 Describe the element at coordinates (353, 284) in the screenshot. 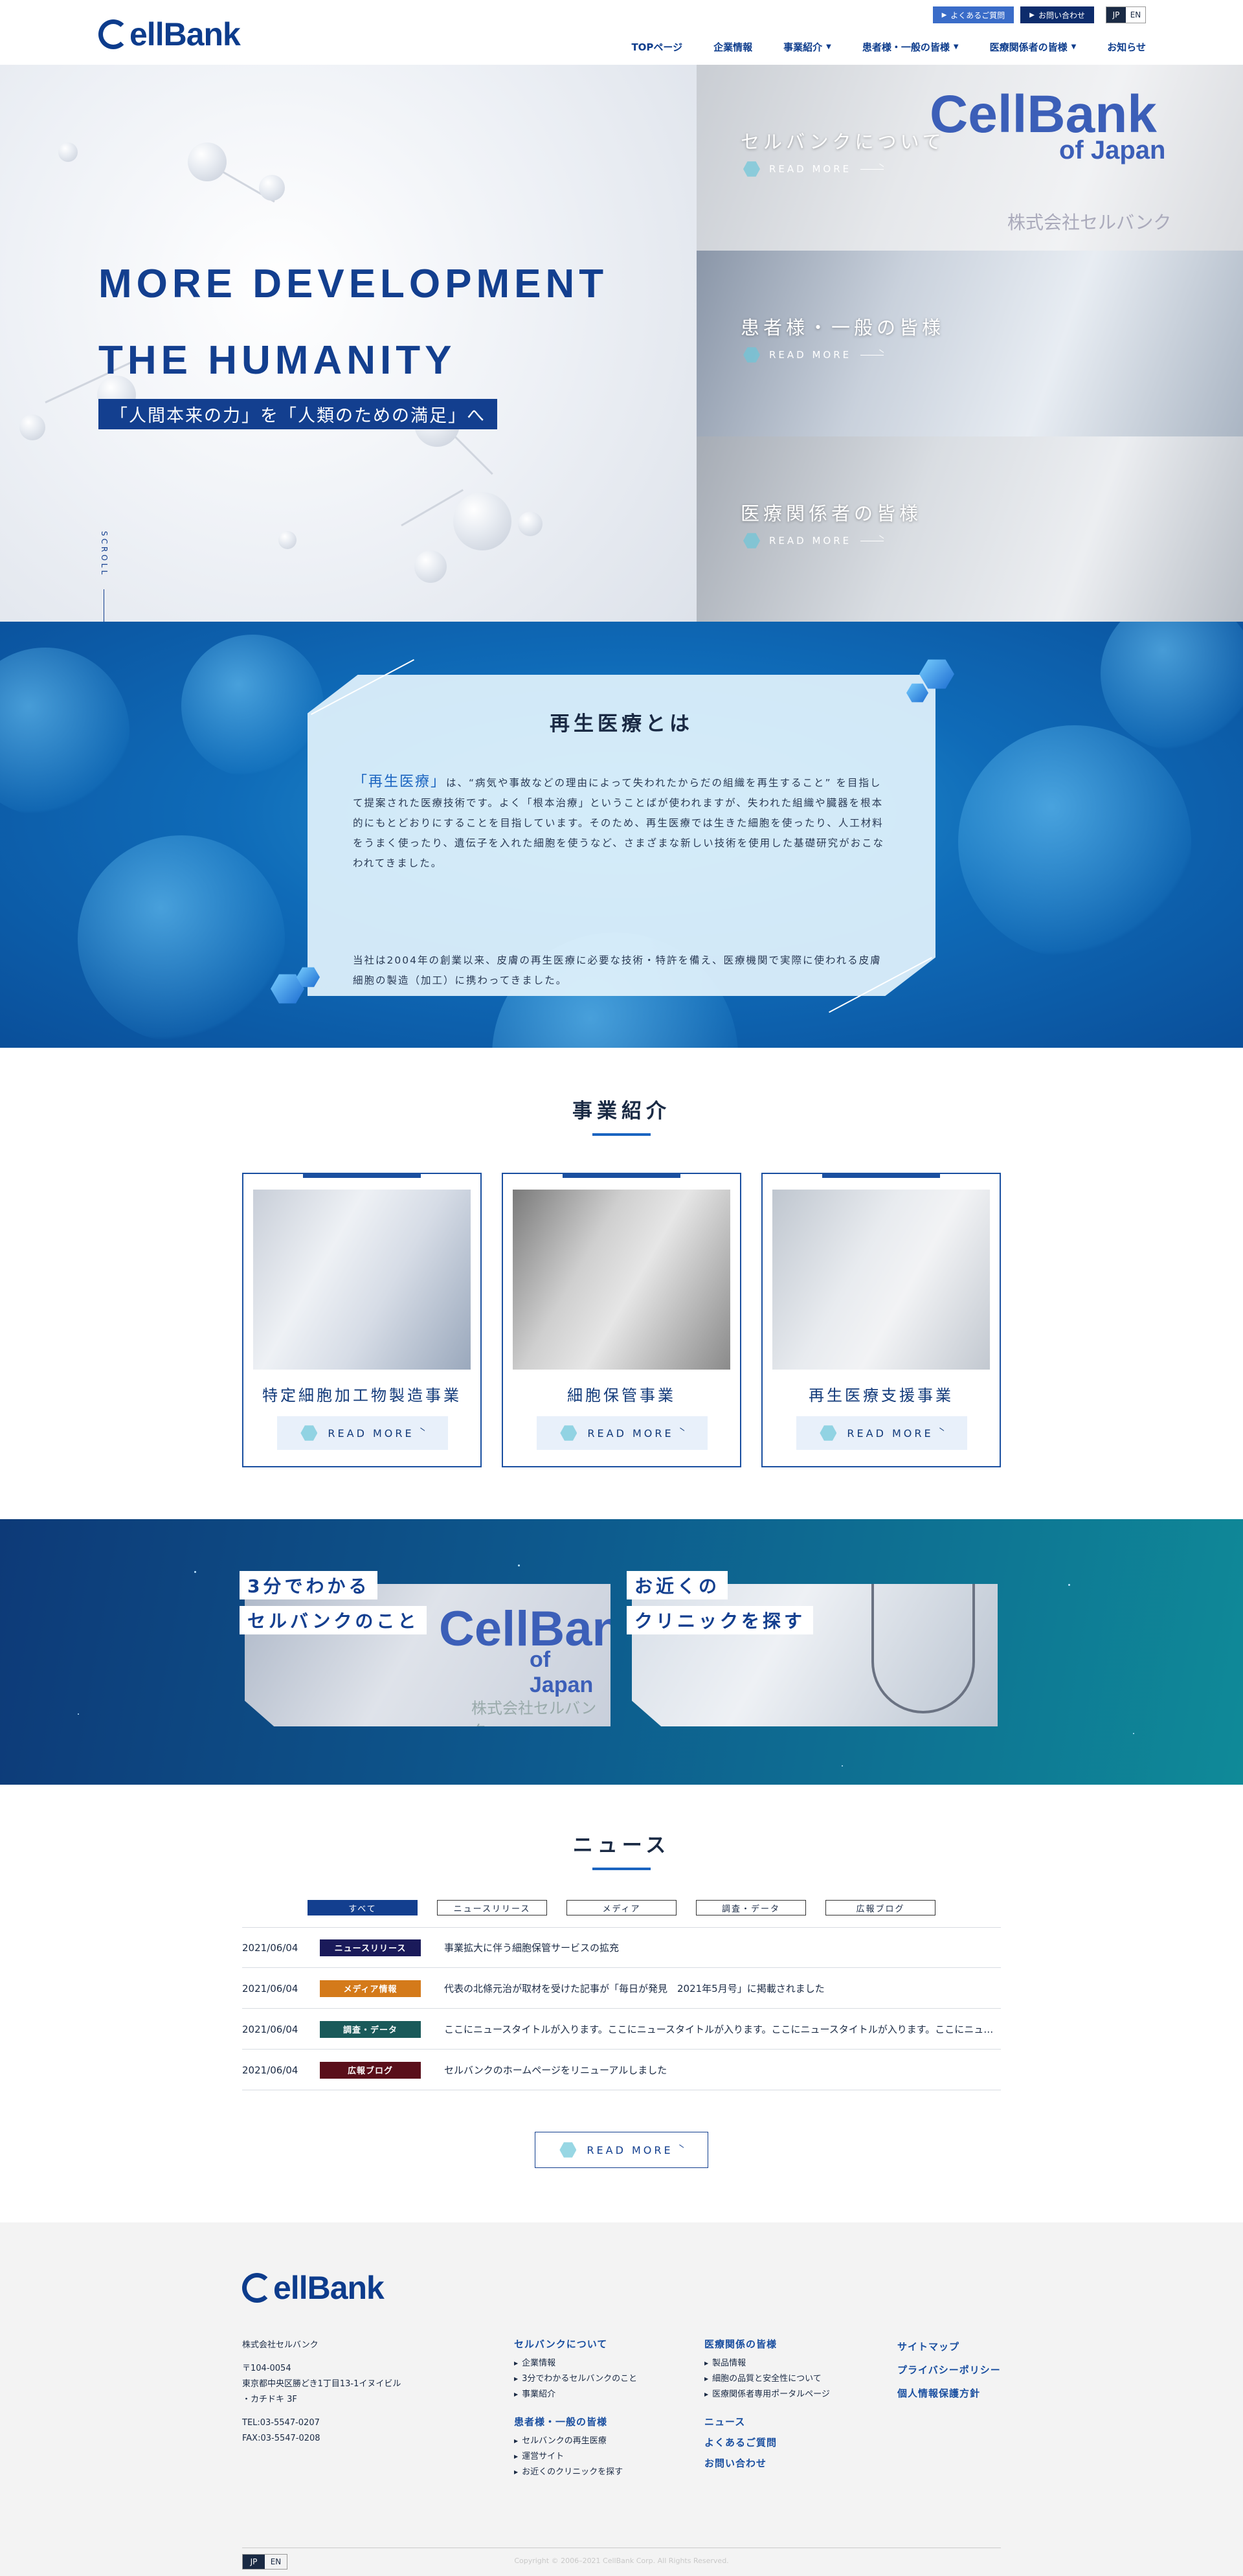

I see `hero-headline-line: MORE DEVELOPMENT` at that location.